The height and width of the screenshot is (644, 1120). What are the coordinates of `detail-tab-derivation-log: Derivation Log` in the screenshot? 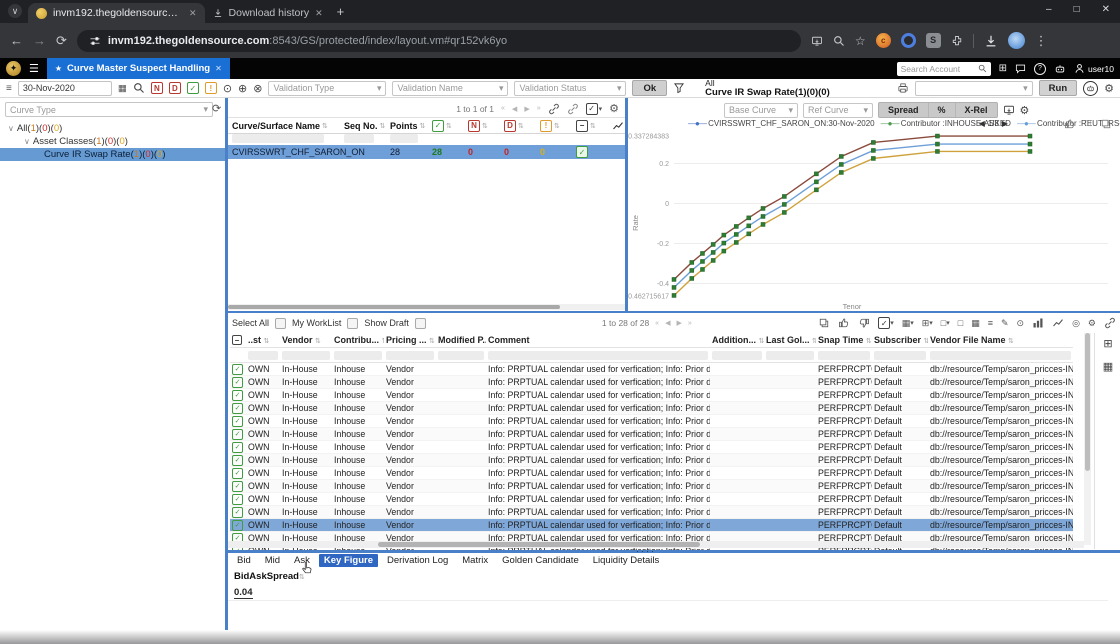 It's located at (417, 560).